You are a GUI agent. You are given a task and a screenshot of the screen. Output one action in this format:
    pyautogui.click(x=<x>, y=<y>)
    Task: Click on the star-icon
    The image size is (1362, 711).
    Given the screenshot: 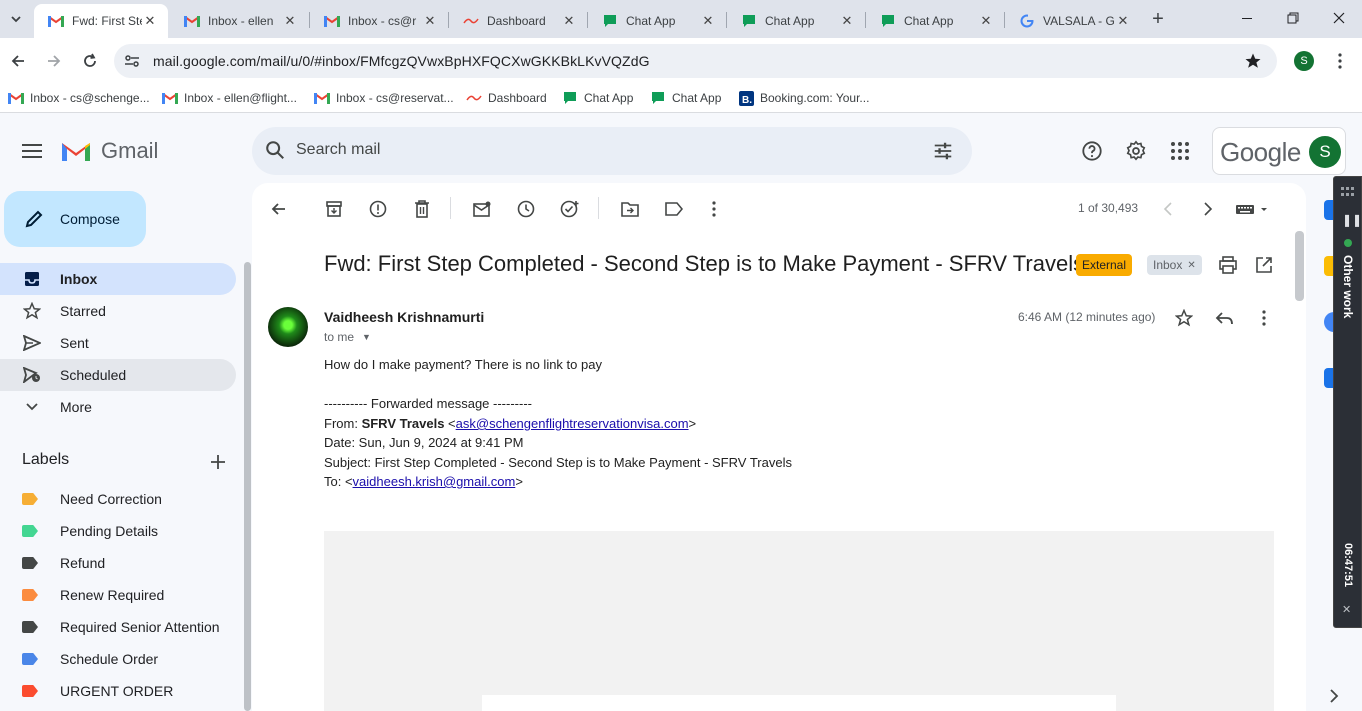 What is the action you would take?
    pyautogui.click(x=1184, y=318)
    